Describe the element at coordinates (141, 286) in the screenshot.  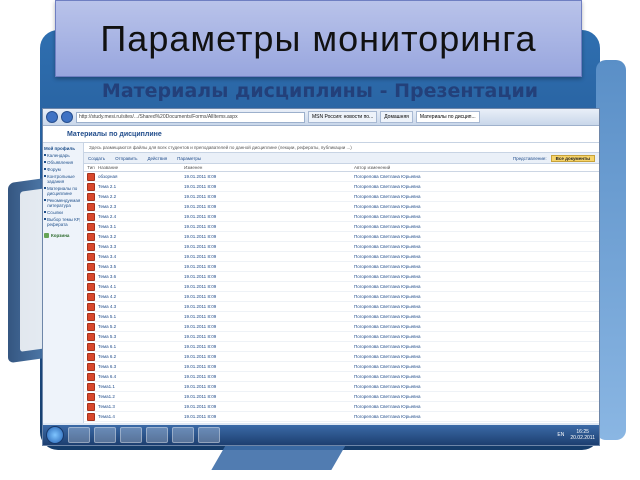
I see `file-name-link: Тема 4.1` at that location.